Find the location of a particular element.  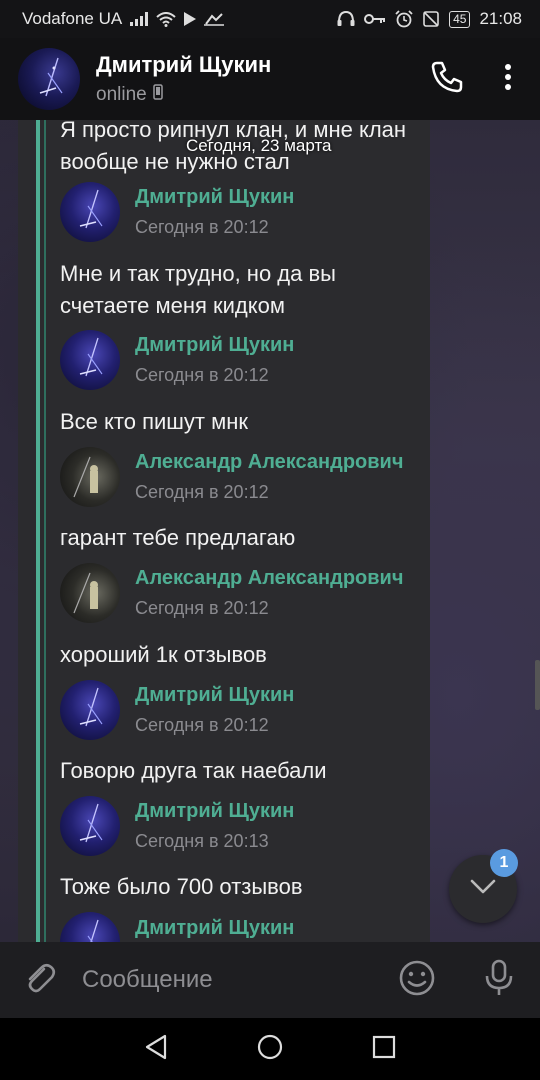

forward-quote-bar is located at coordinates (38, 531).